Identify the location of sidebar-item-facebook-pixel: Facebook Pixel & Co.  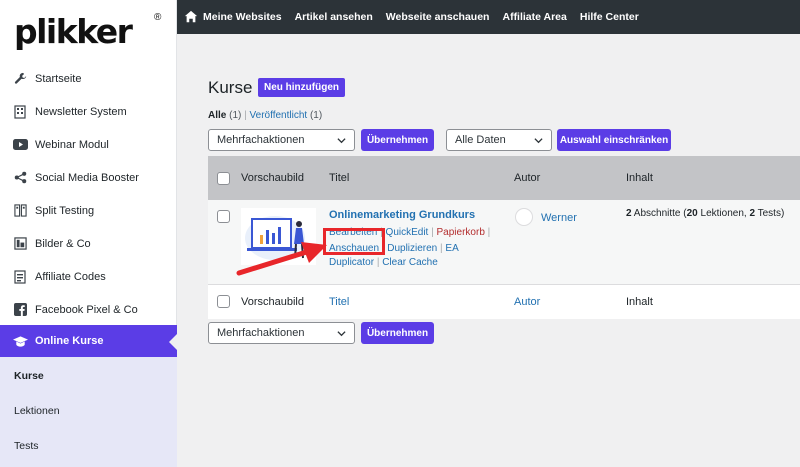
(88, 309).